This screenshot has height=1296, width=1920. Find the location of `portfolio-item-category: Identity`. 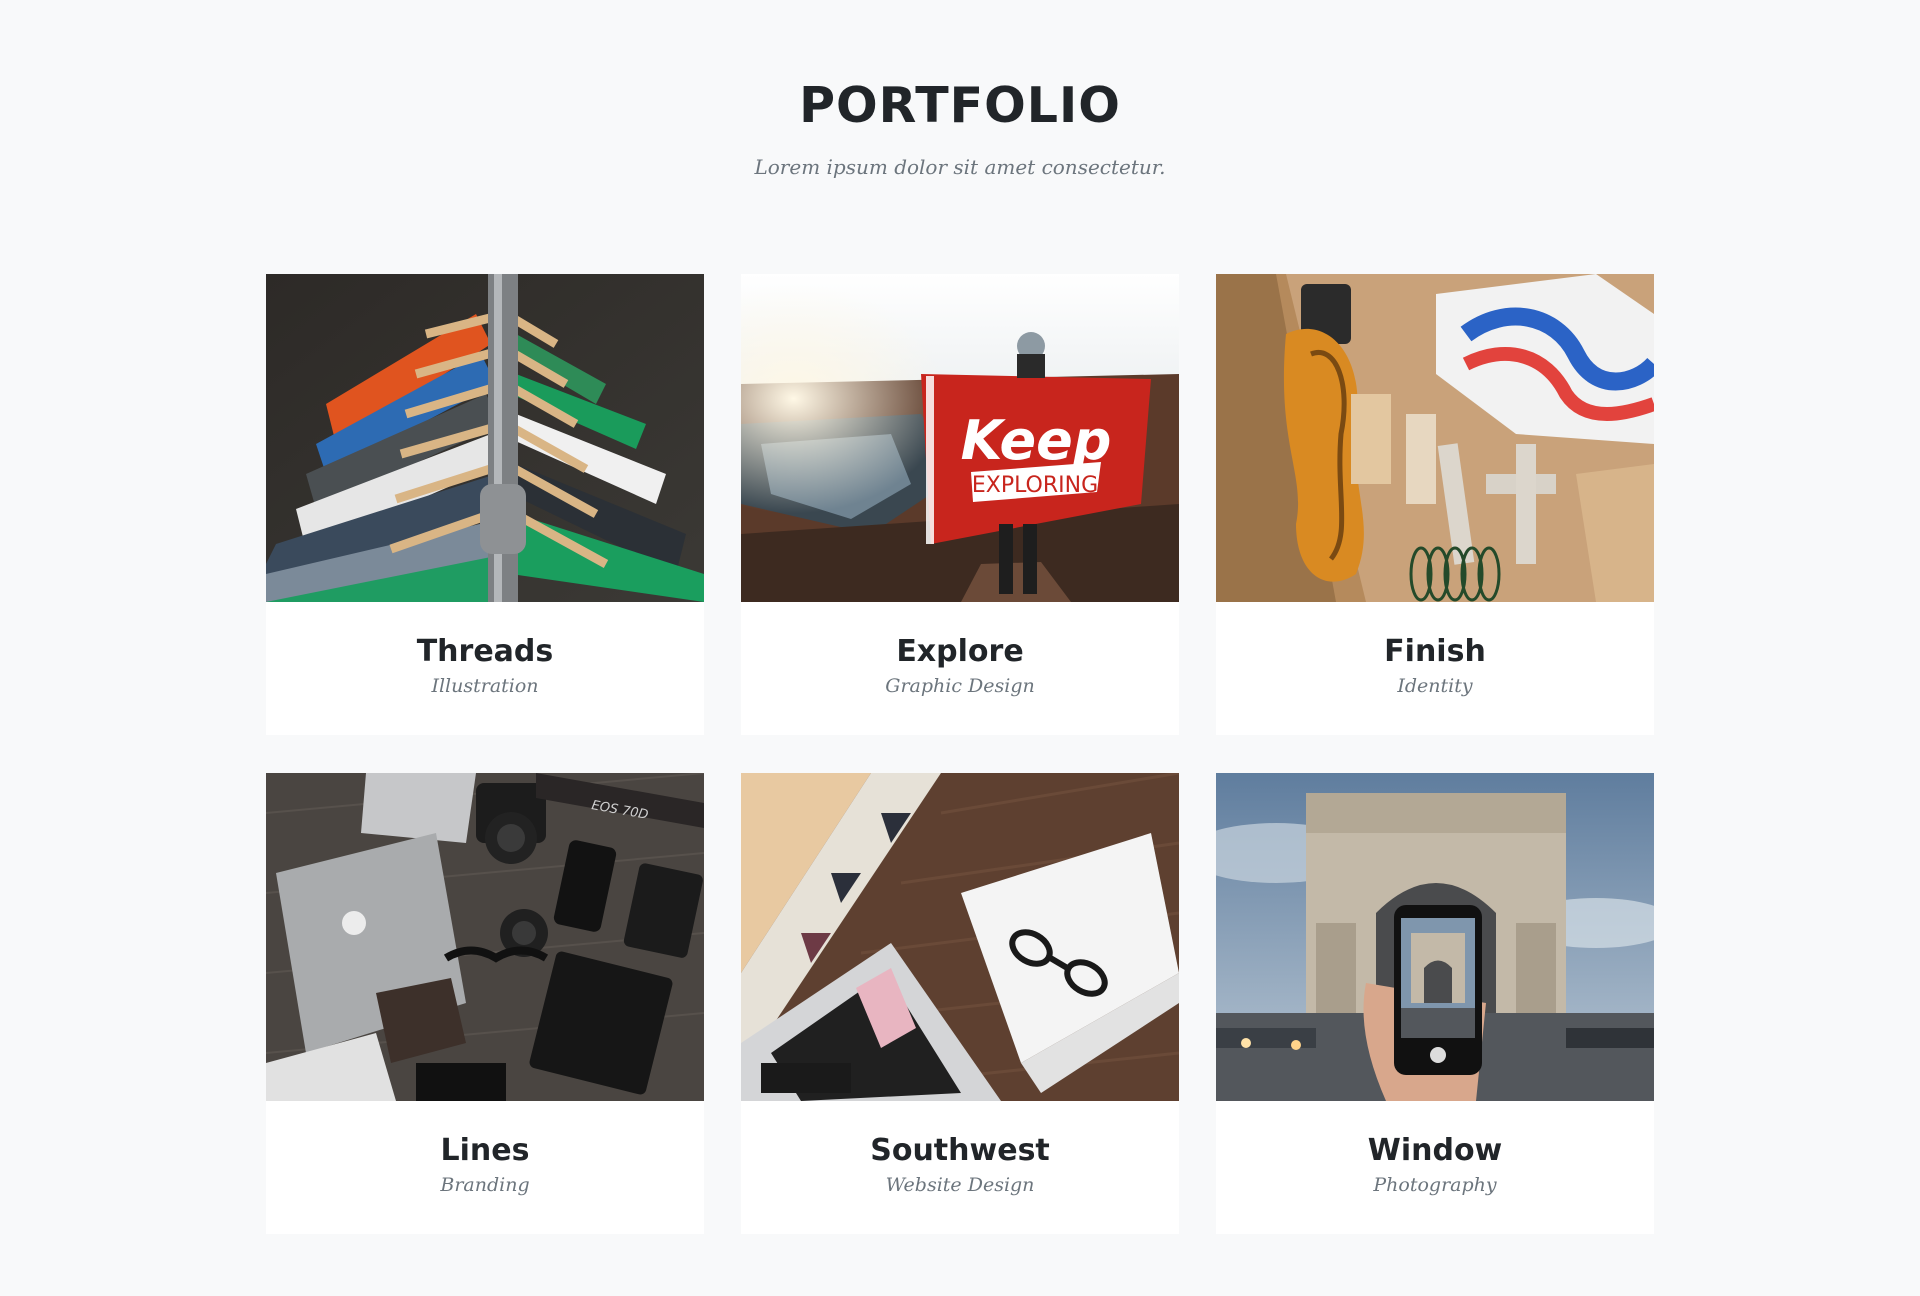

portfolio-item-category: Identity is located at coordinates (1435, 686).